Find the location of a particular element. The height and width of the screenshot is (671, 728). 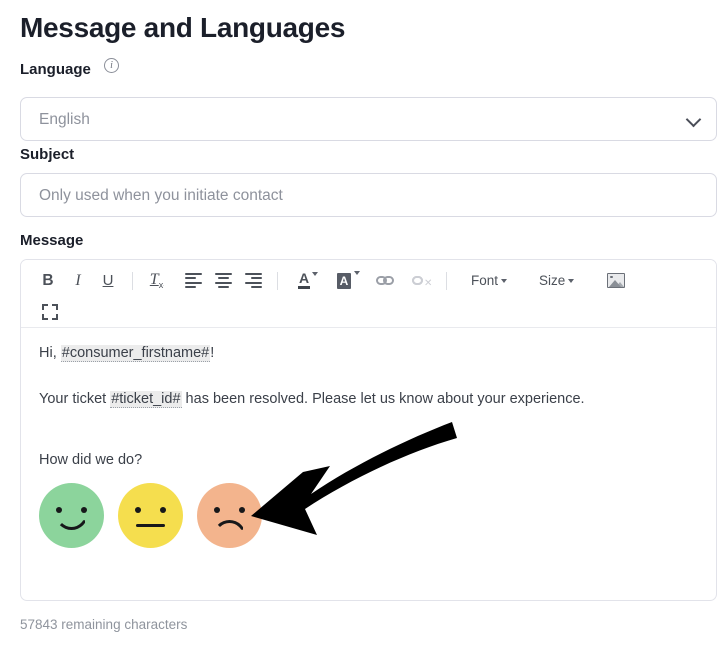

fullscreen-icon is located at coordinates (50, 311).